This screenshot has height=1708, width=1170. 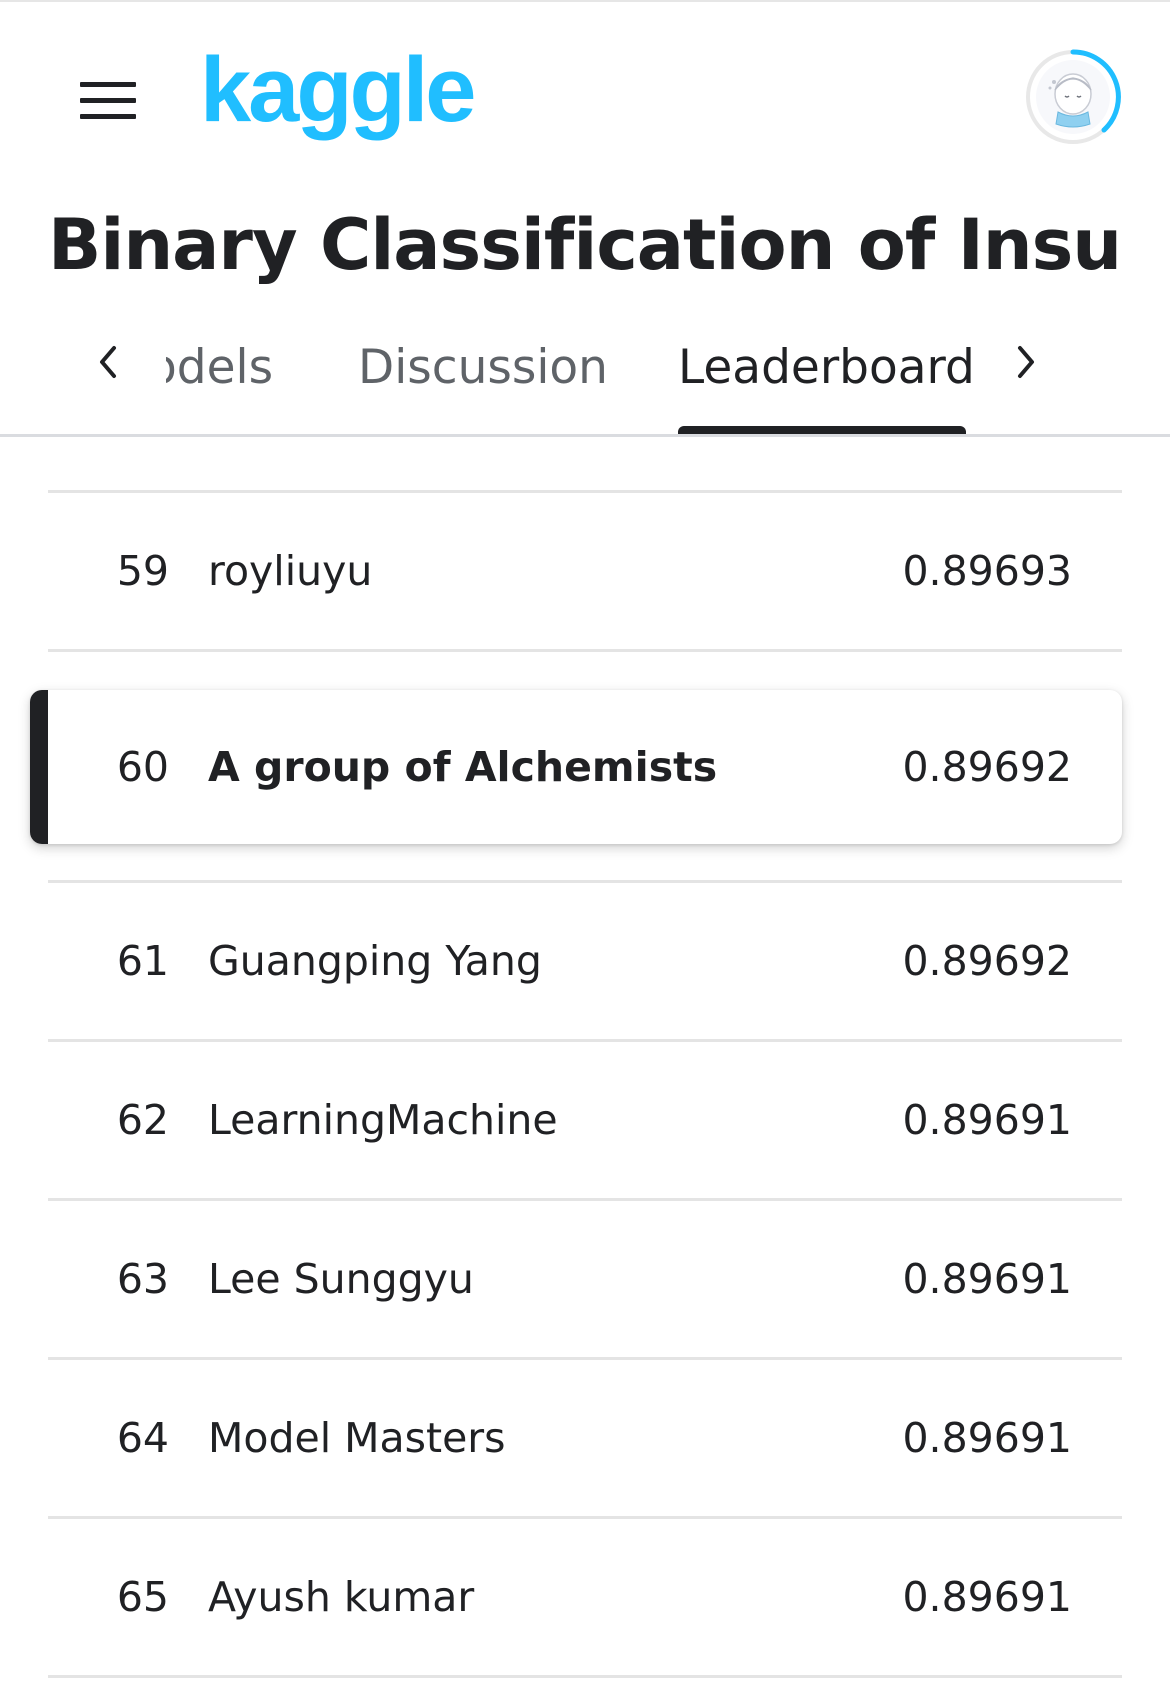 I want to click on rank-number: 62, so click(x=142, y=1120).